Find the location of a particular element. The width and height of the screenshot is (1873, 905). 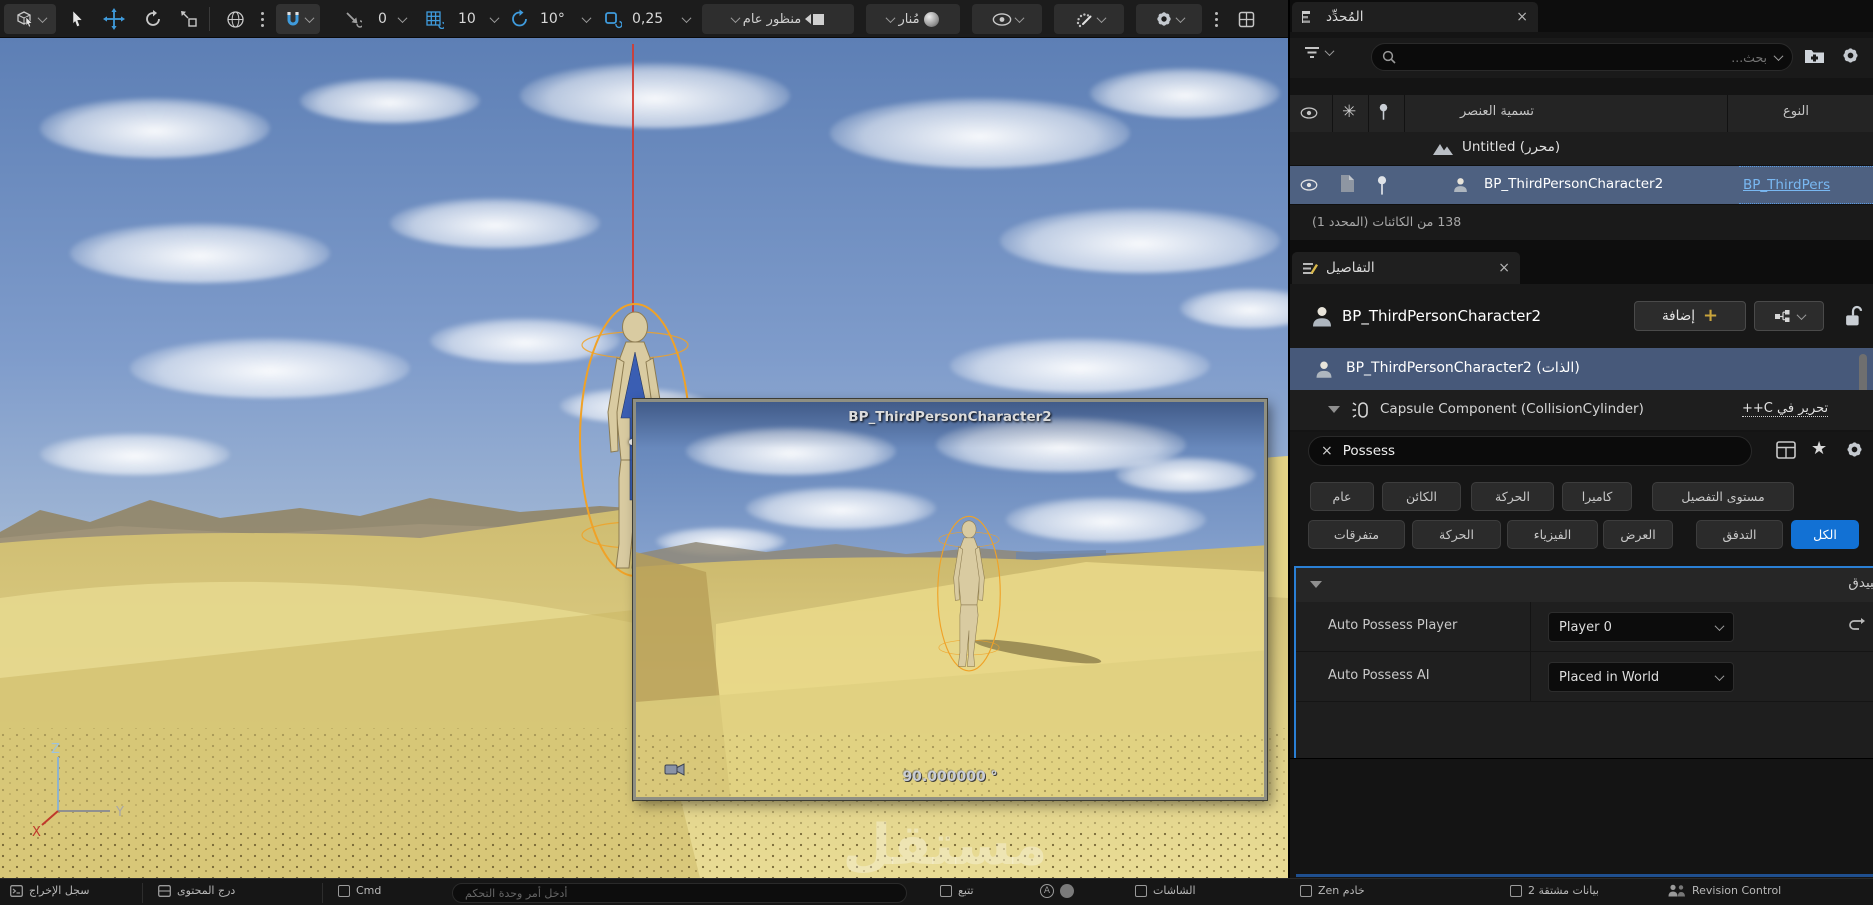

self-component-label: BP_ThirdPersonCharacter2 (الذات) is located at coordinates (1463, 368).